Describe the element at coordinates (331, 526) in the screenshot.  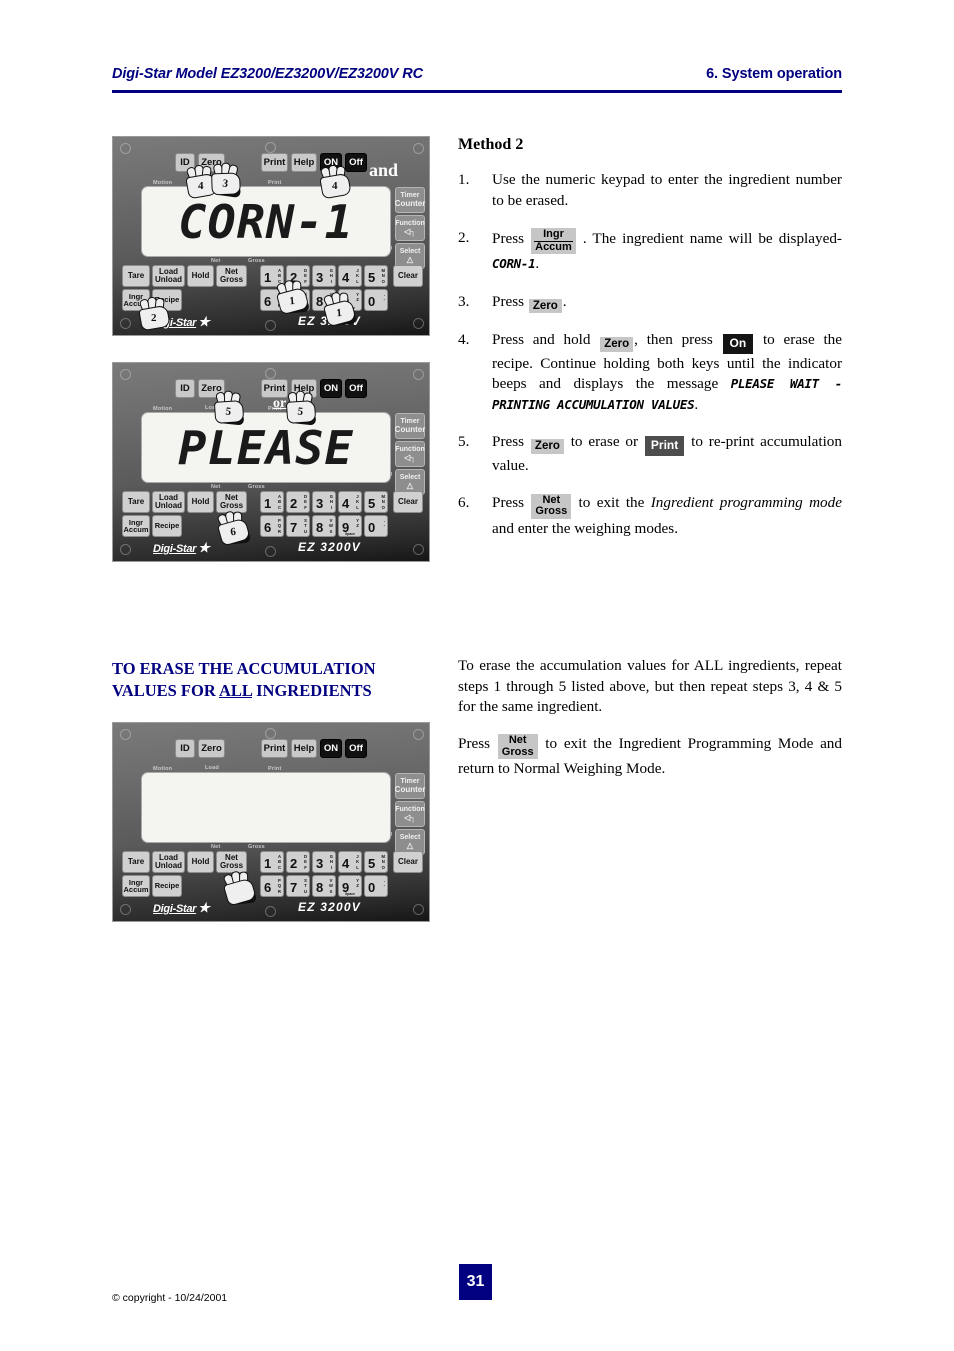
I see `keypad-letters: V W X` at that location.